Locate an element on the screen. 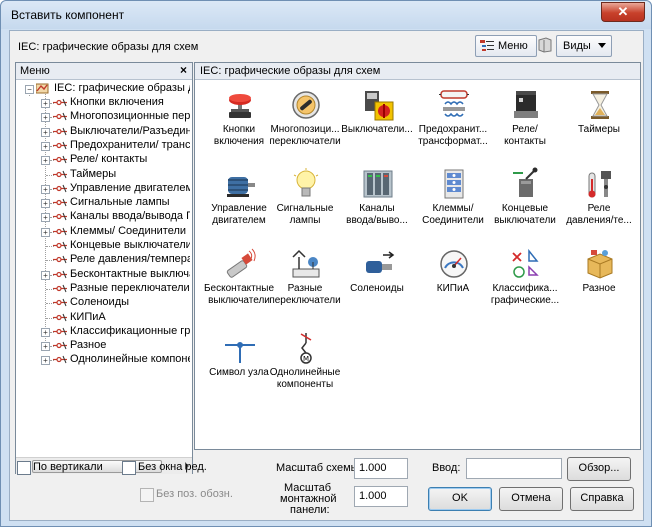  favorites-icon is located at coordinates (545, 45).